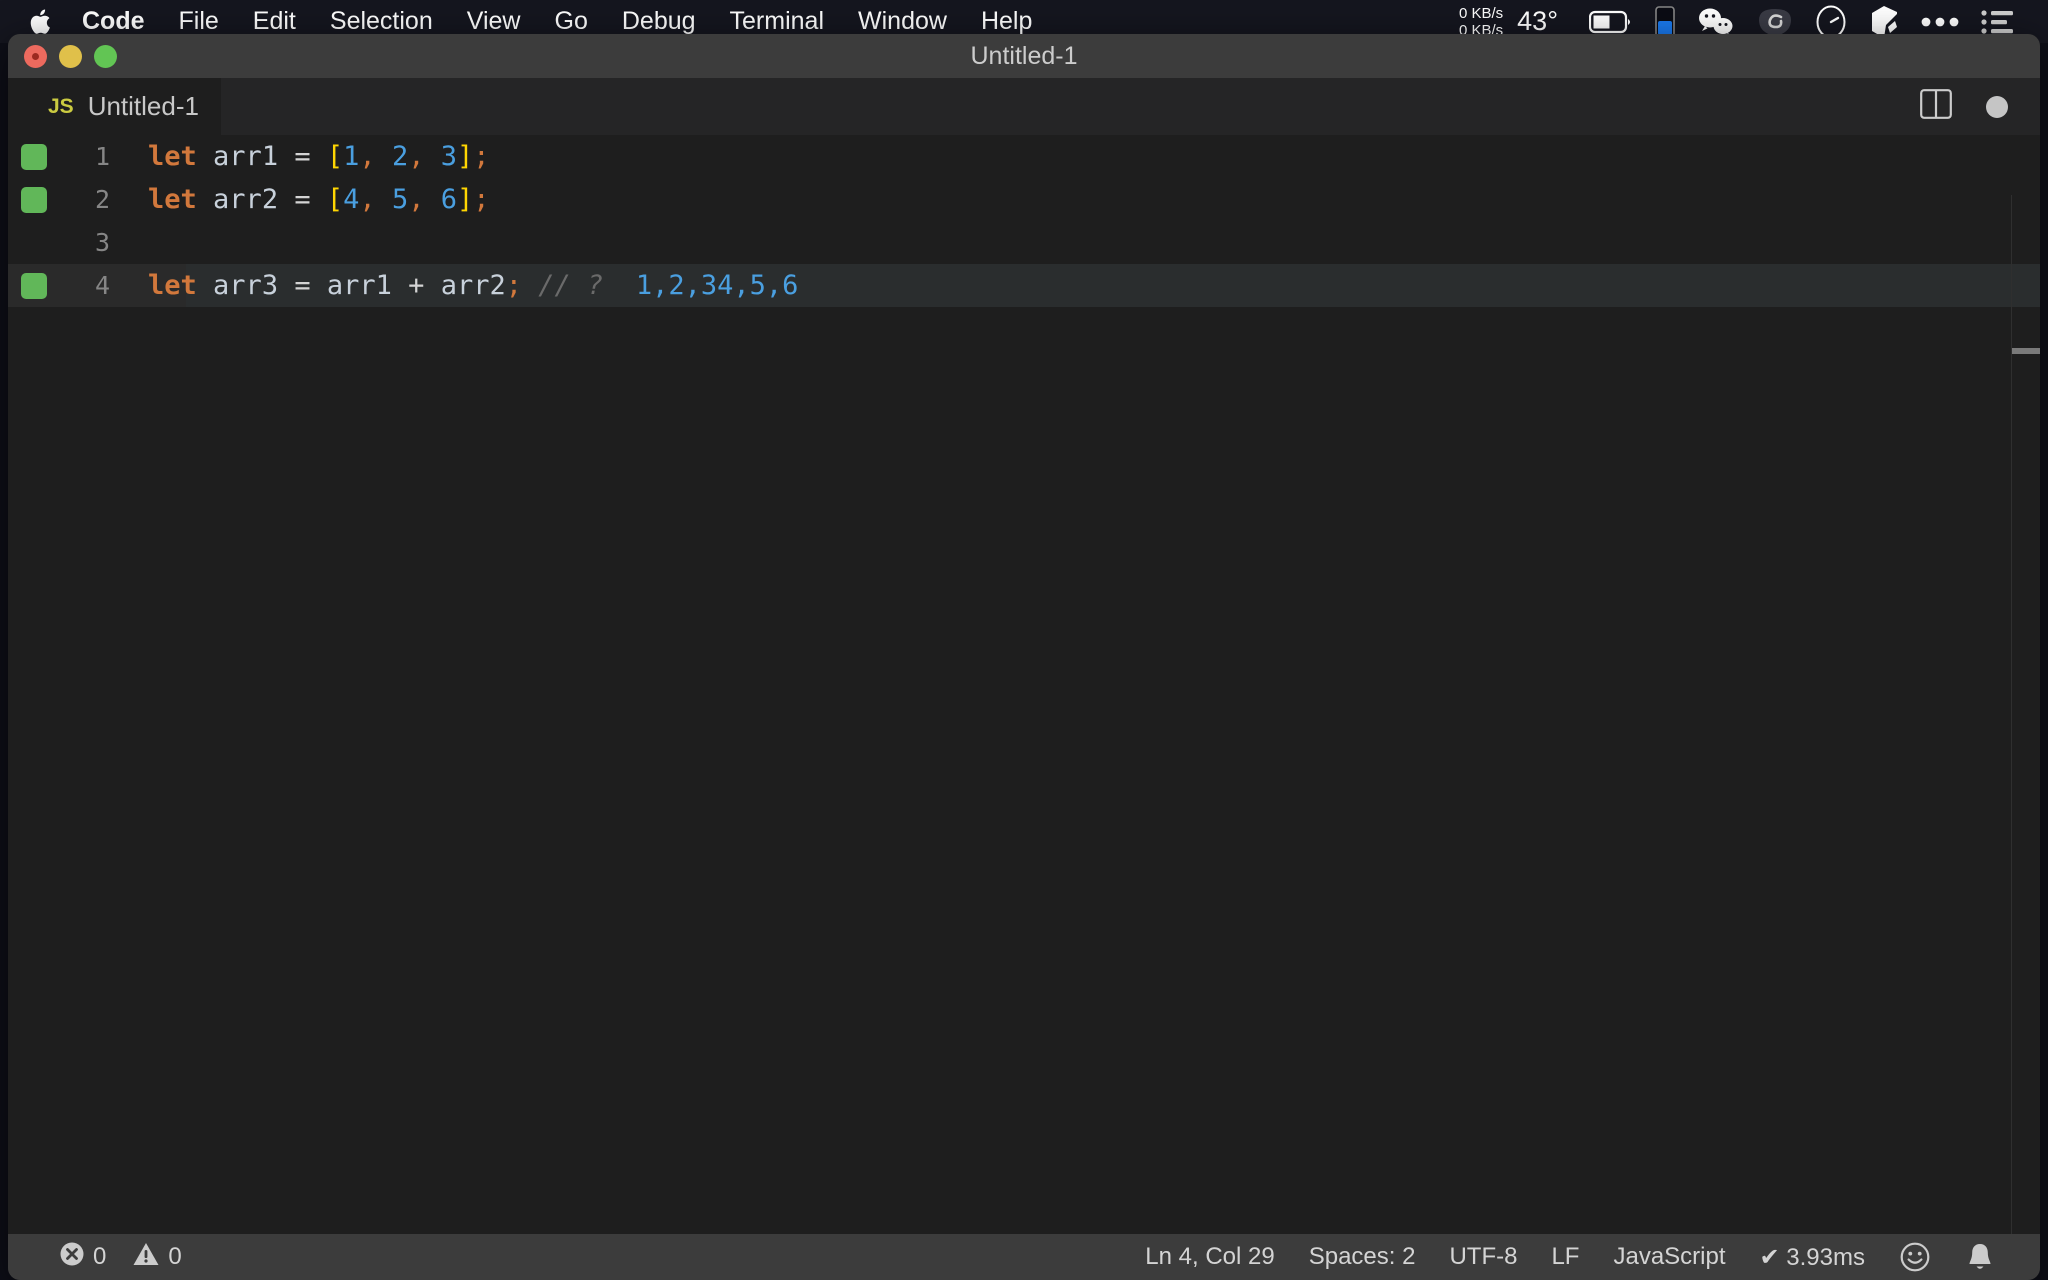 The width and height of the screenshot is (2048, 1280). What do you see at coordinates (1565, 1257) in the screenshot?
I see `eol-setting: LF` at bounding box center [1565, 1257].